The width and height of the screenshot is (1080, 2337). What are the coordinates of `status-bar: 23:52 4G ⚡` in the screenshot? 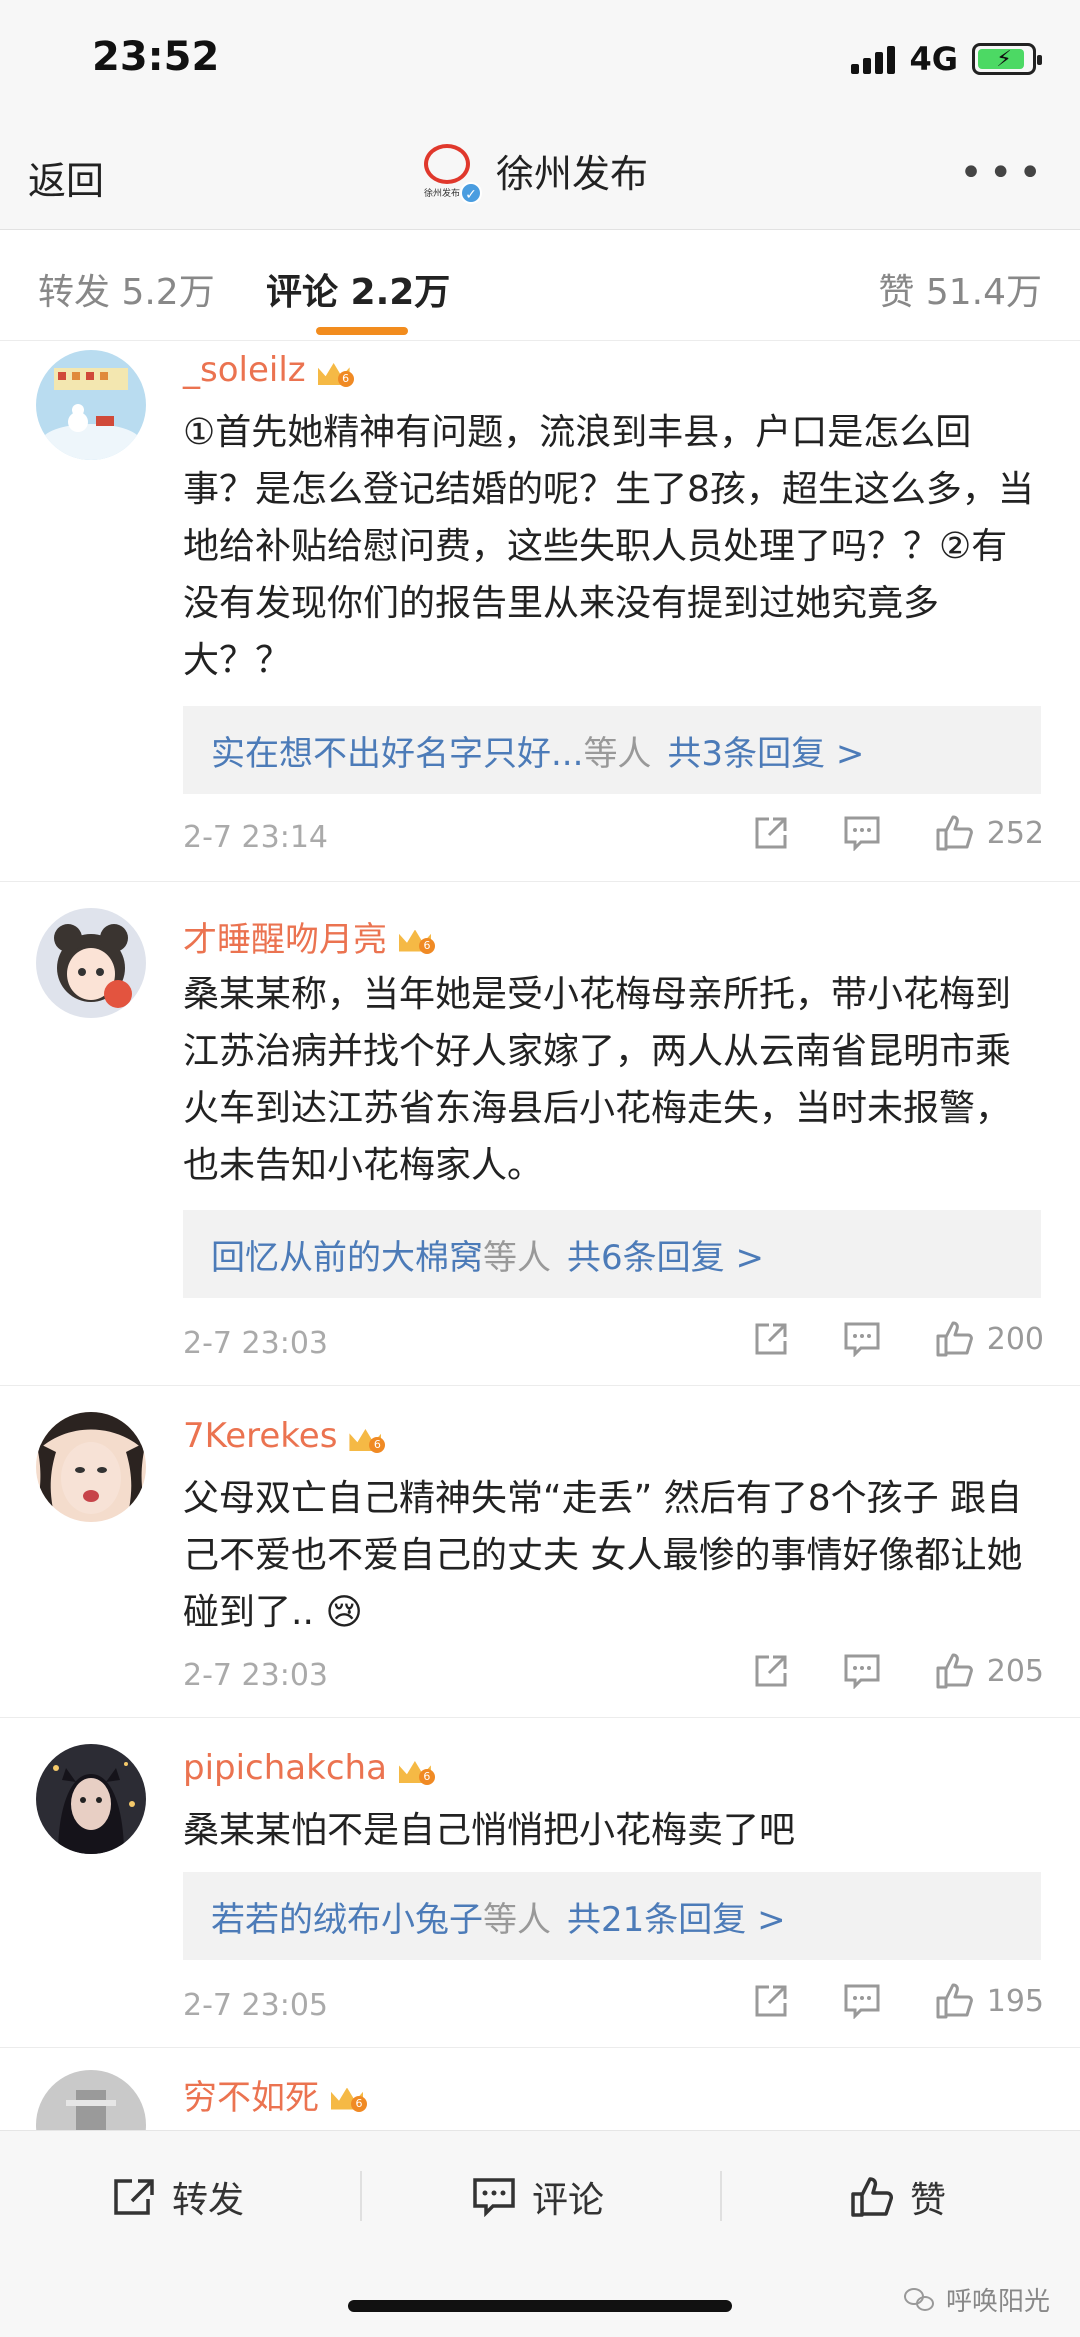 It's located at (540, 60).